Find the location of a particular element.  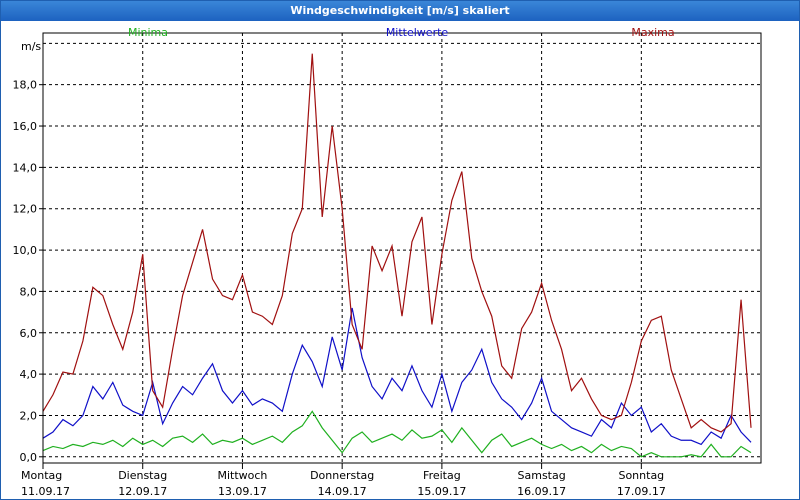

x-tick-label-date: 12.09.17 is located at coordinates (142, 491).